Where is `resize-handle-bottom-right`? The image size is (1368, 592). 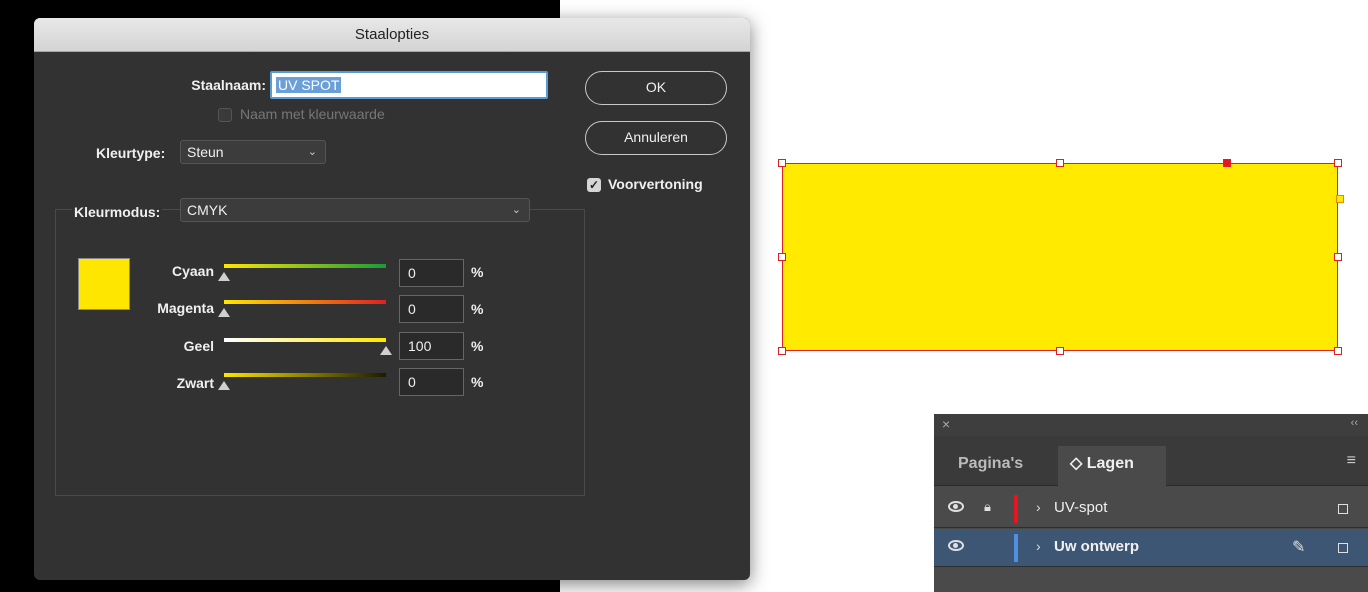
resize-handle-bottom-right is located at coordinates (1338, 351).